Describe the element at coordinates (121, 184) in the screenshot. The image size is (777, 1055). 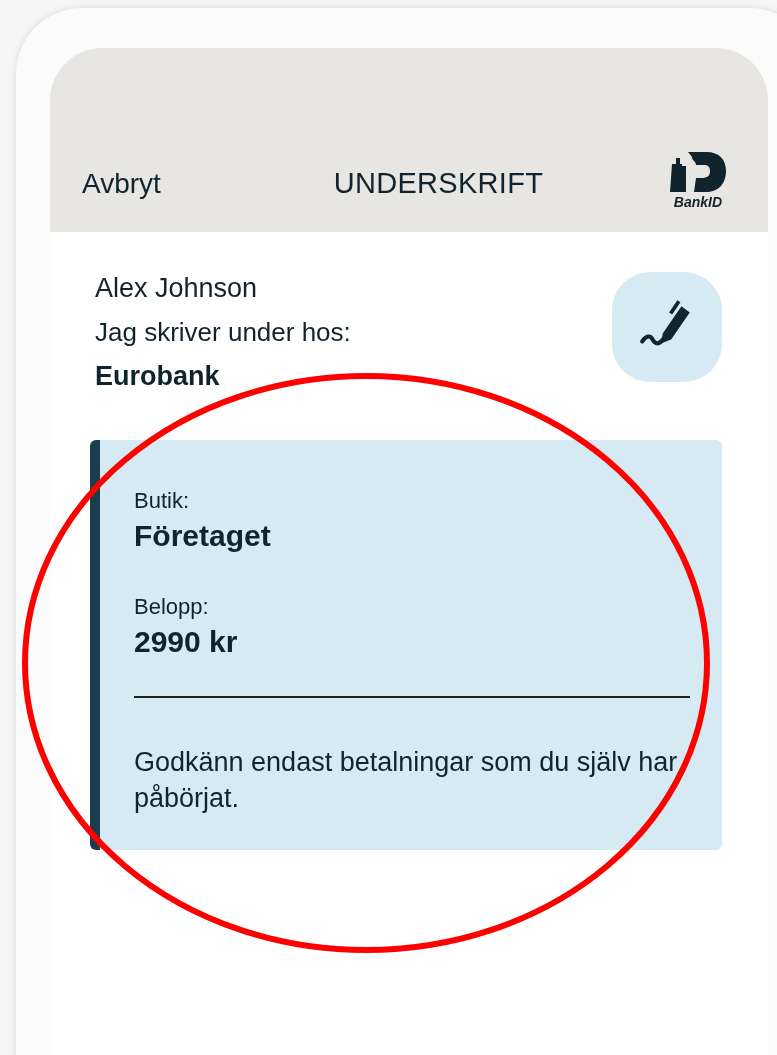
I see `cancel-button: Avbryt` at that location.